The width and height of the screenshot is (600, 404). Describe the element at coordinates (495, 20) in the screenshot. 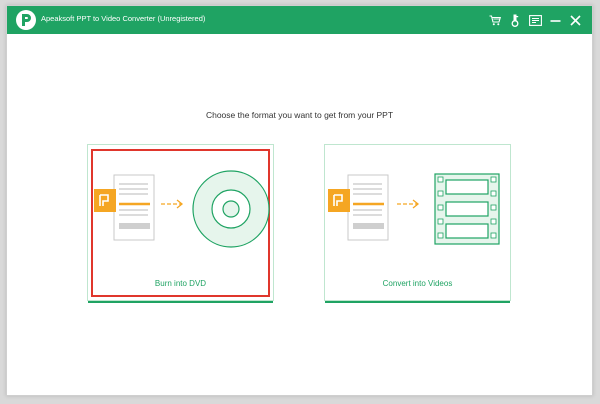

I see `cart-icon` at that location.